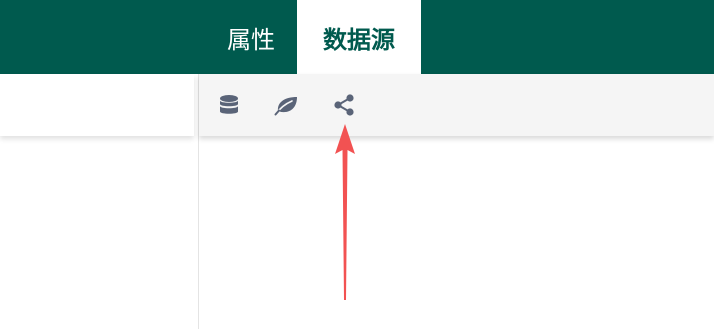 The image size is (714, 329). I want to click on tab-properties-label: 属性, so click(251, 39).